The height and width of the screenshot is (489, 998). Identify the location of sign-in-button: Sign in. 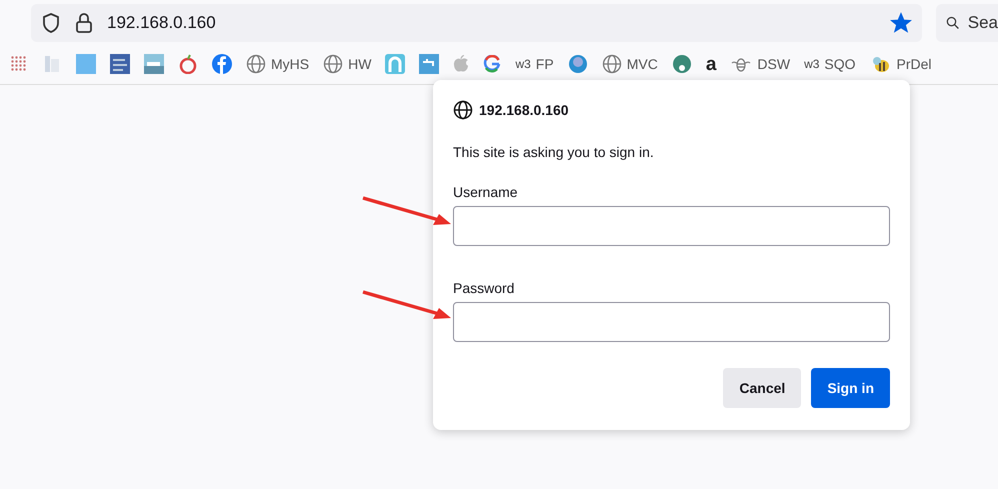
(850, 388).